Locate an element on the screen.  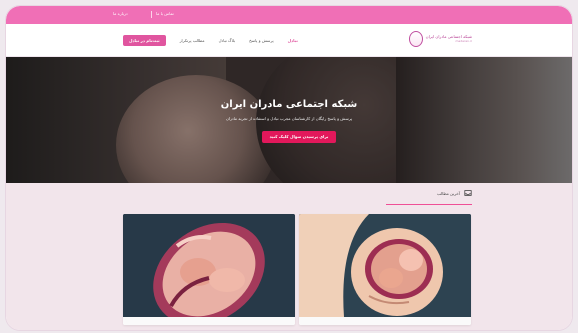
nav-item-blog: بلاگ تبادل is located at coordinates (227, 40).